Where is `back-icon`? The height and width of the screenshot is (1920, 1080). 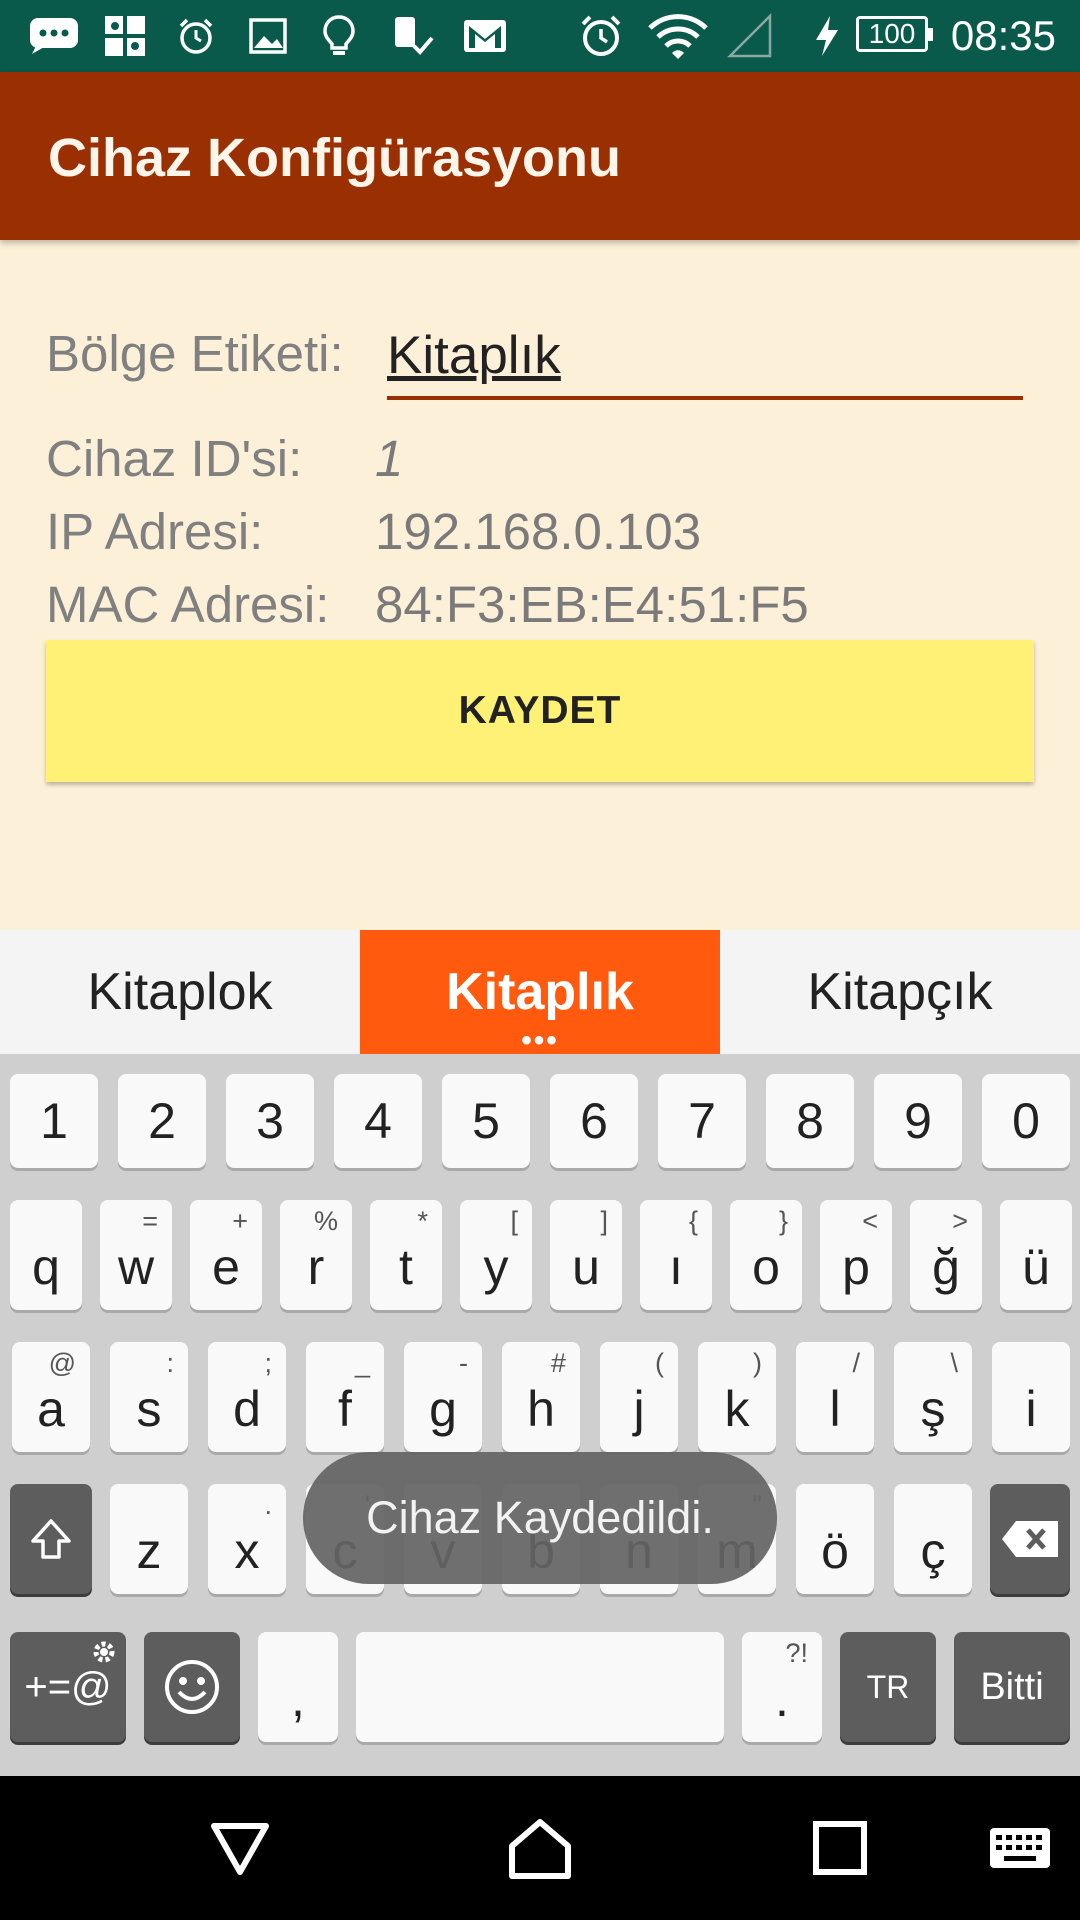
back-icon is located at coordinates (240, 1848).